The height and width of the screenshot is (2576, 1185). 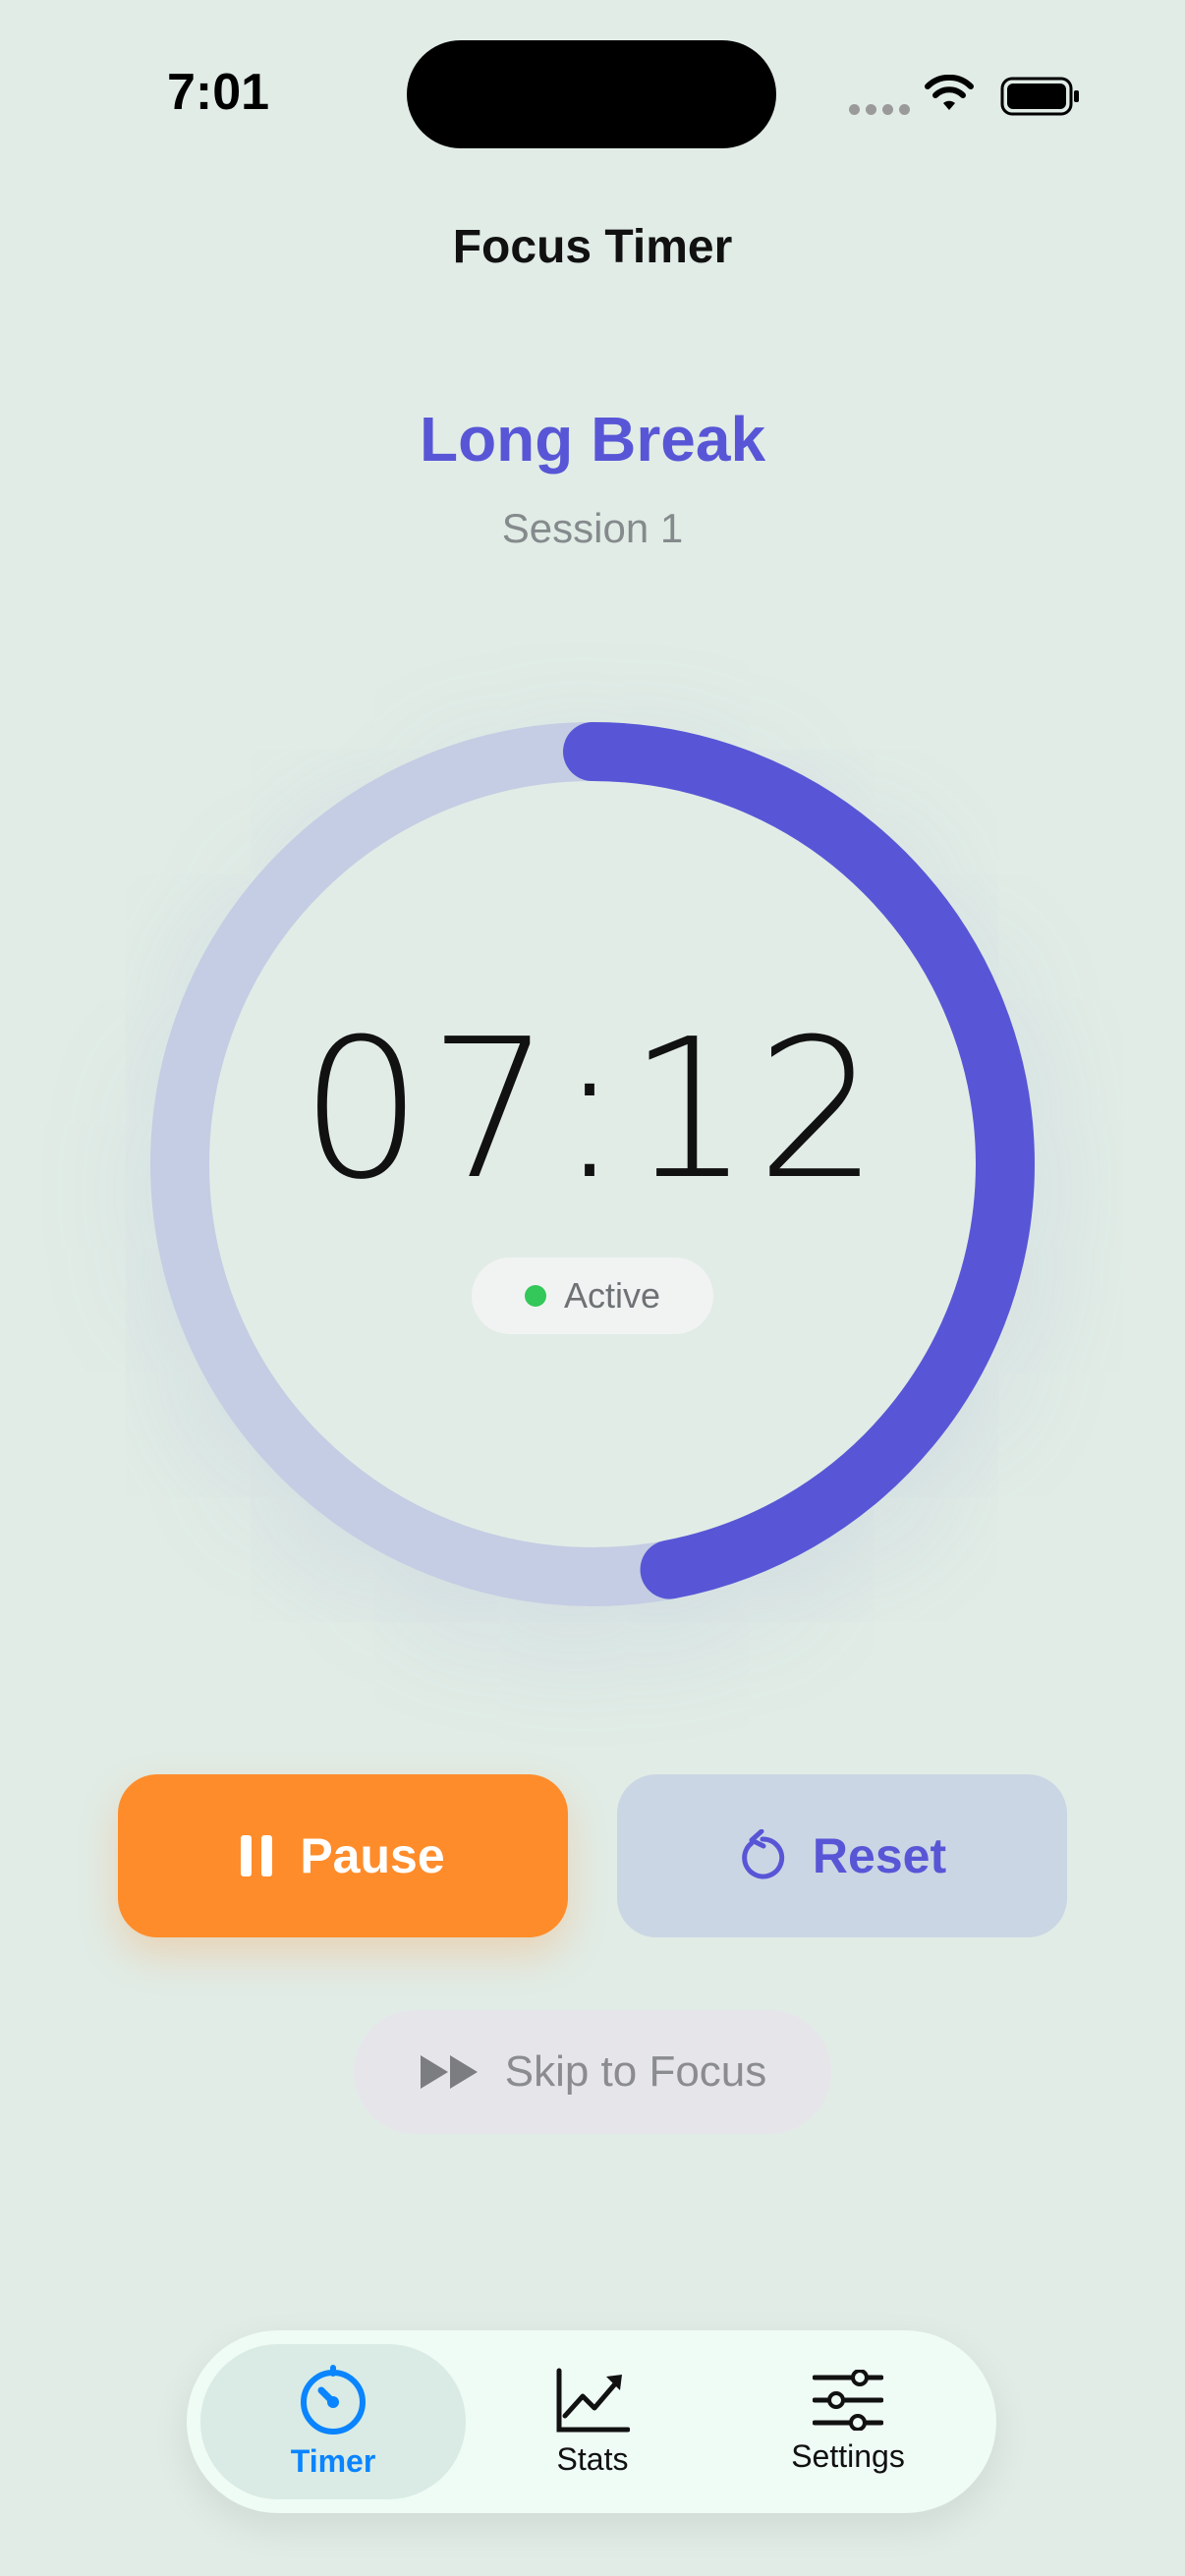 I want to click on tab-bar: Timer Stats Settings, so click(x=592, y=2421).